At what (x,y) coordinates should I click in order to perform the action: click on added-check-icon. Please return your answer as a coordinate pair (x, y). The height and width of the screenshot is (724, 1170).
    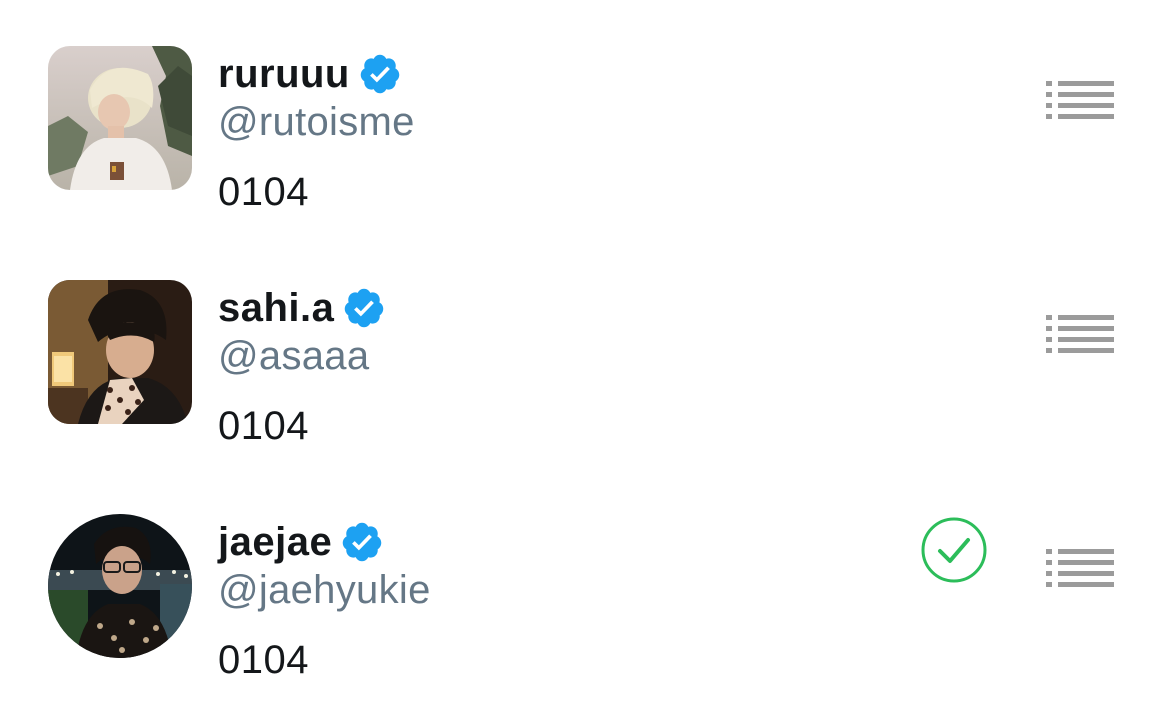
    Looking at the image, I should click on (954, 550).